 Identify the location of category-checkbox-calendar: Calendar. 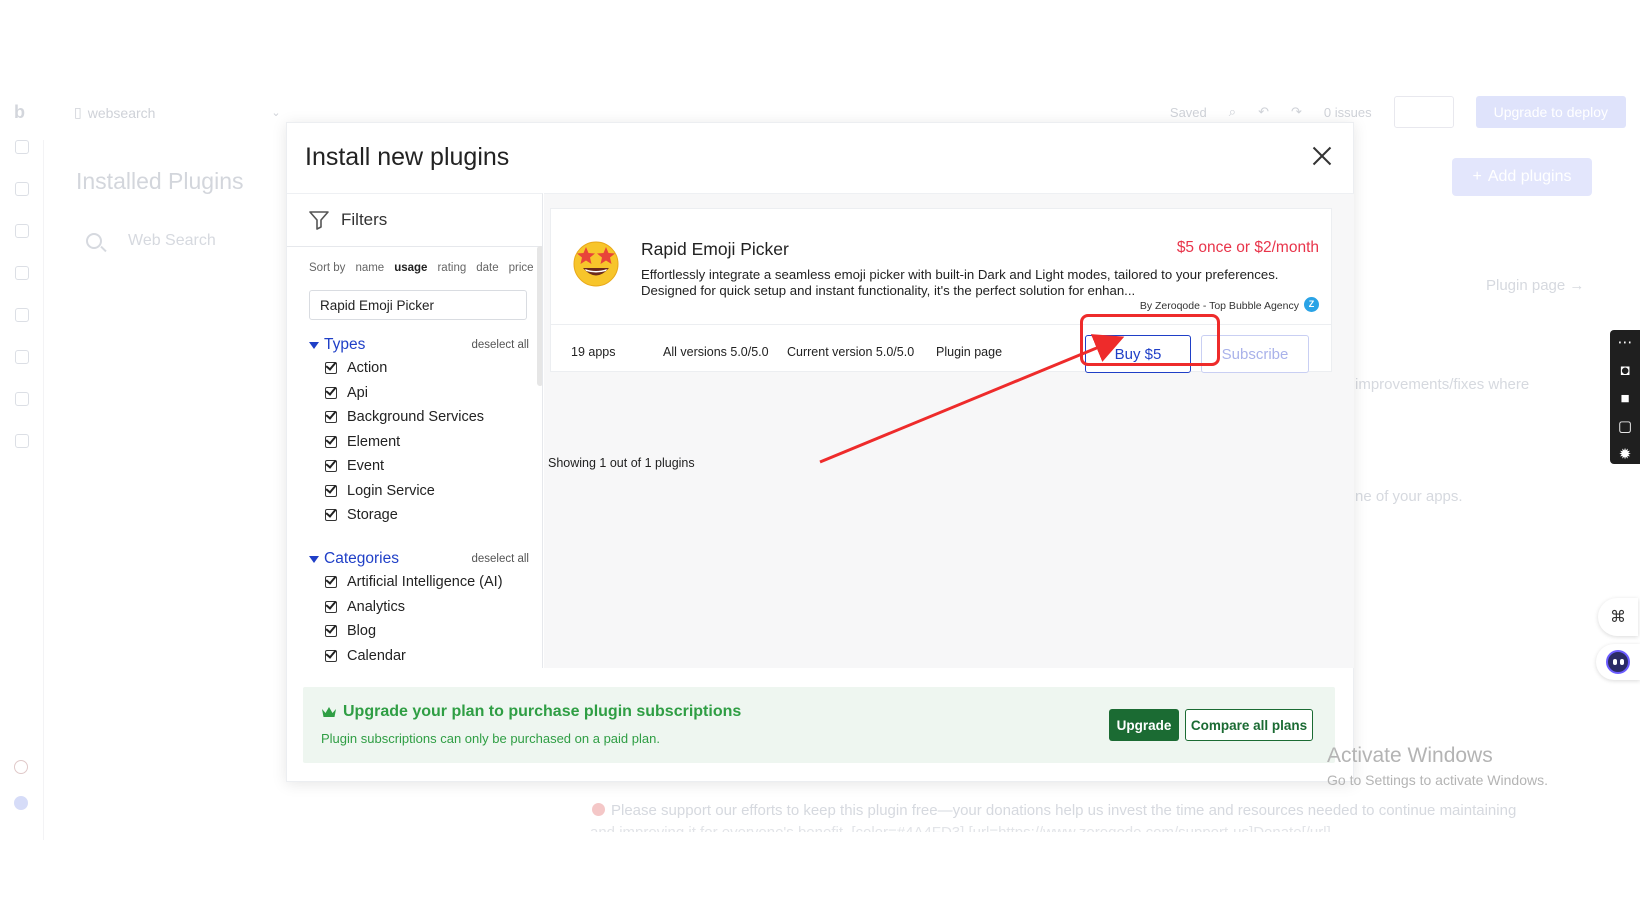
(419, 656).